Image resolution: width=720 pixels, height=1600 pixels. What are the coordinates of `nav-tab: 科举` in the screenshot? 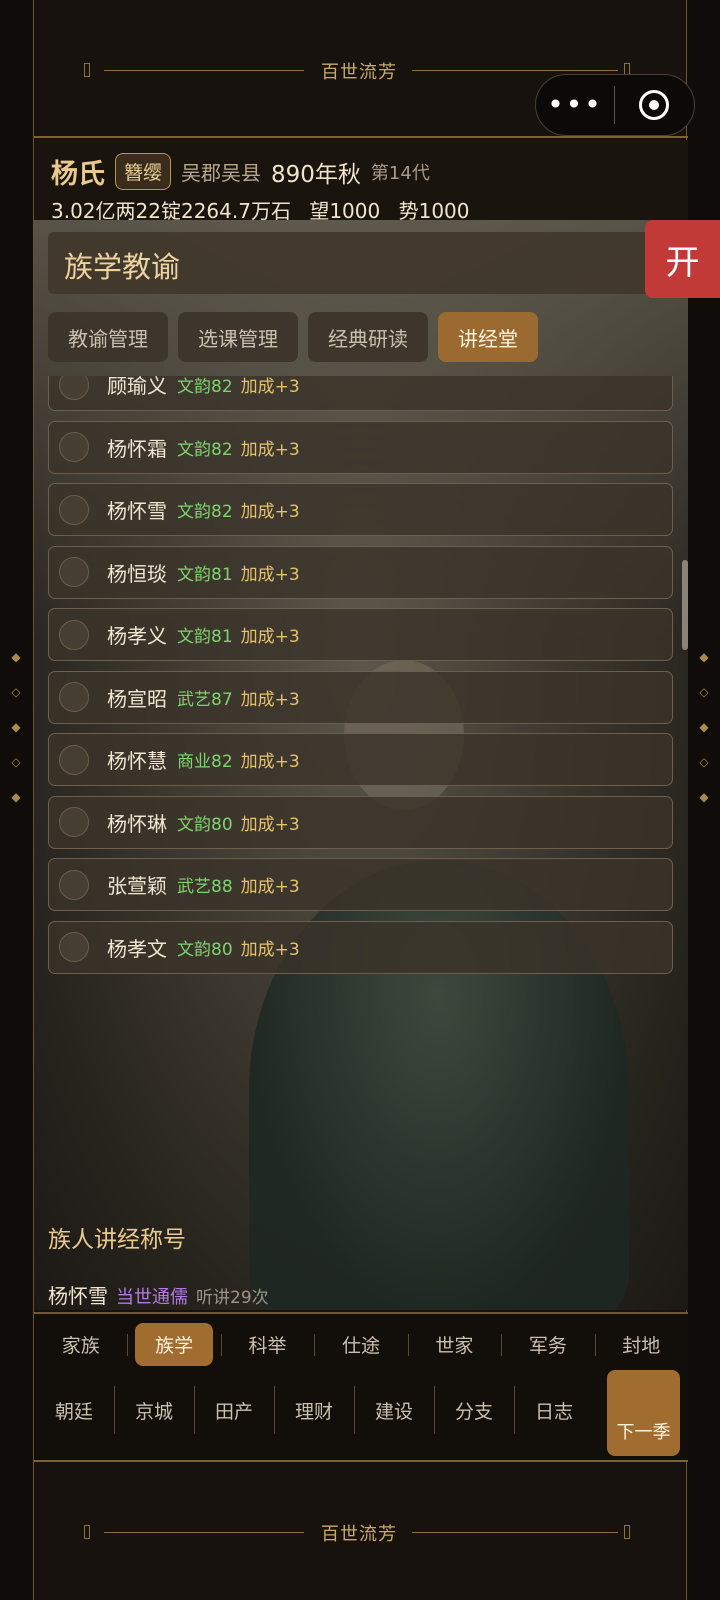 It's located at (267, 1344).